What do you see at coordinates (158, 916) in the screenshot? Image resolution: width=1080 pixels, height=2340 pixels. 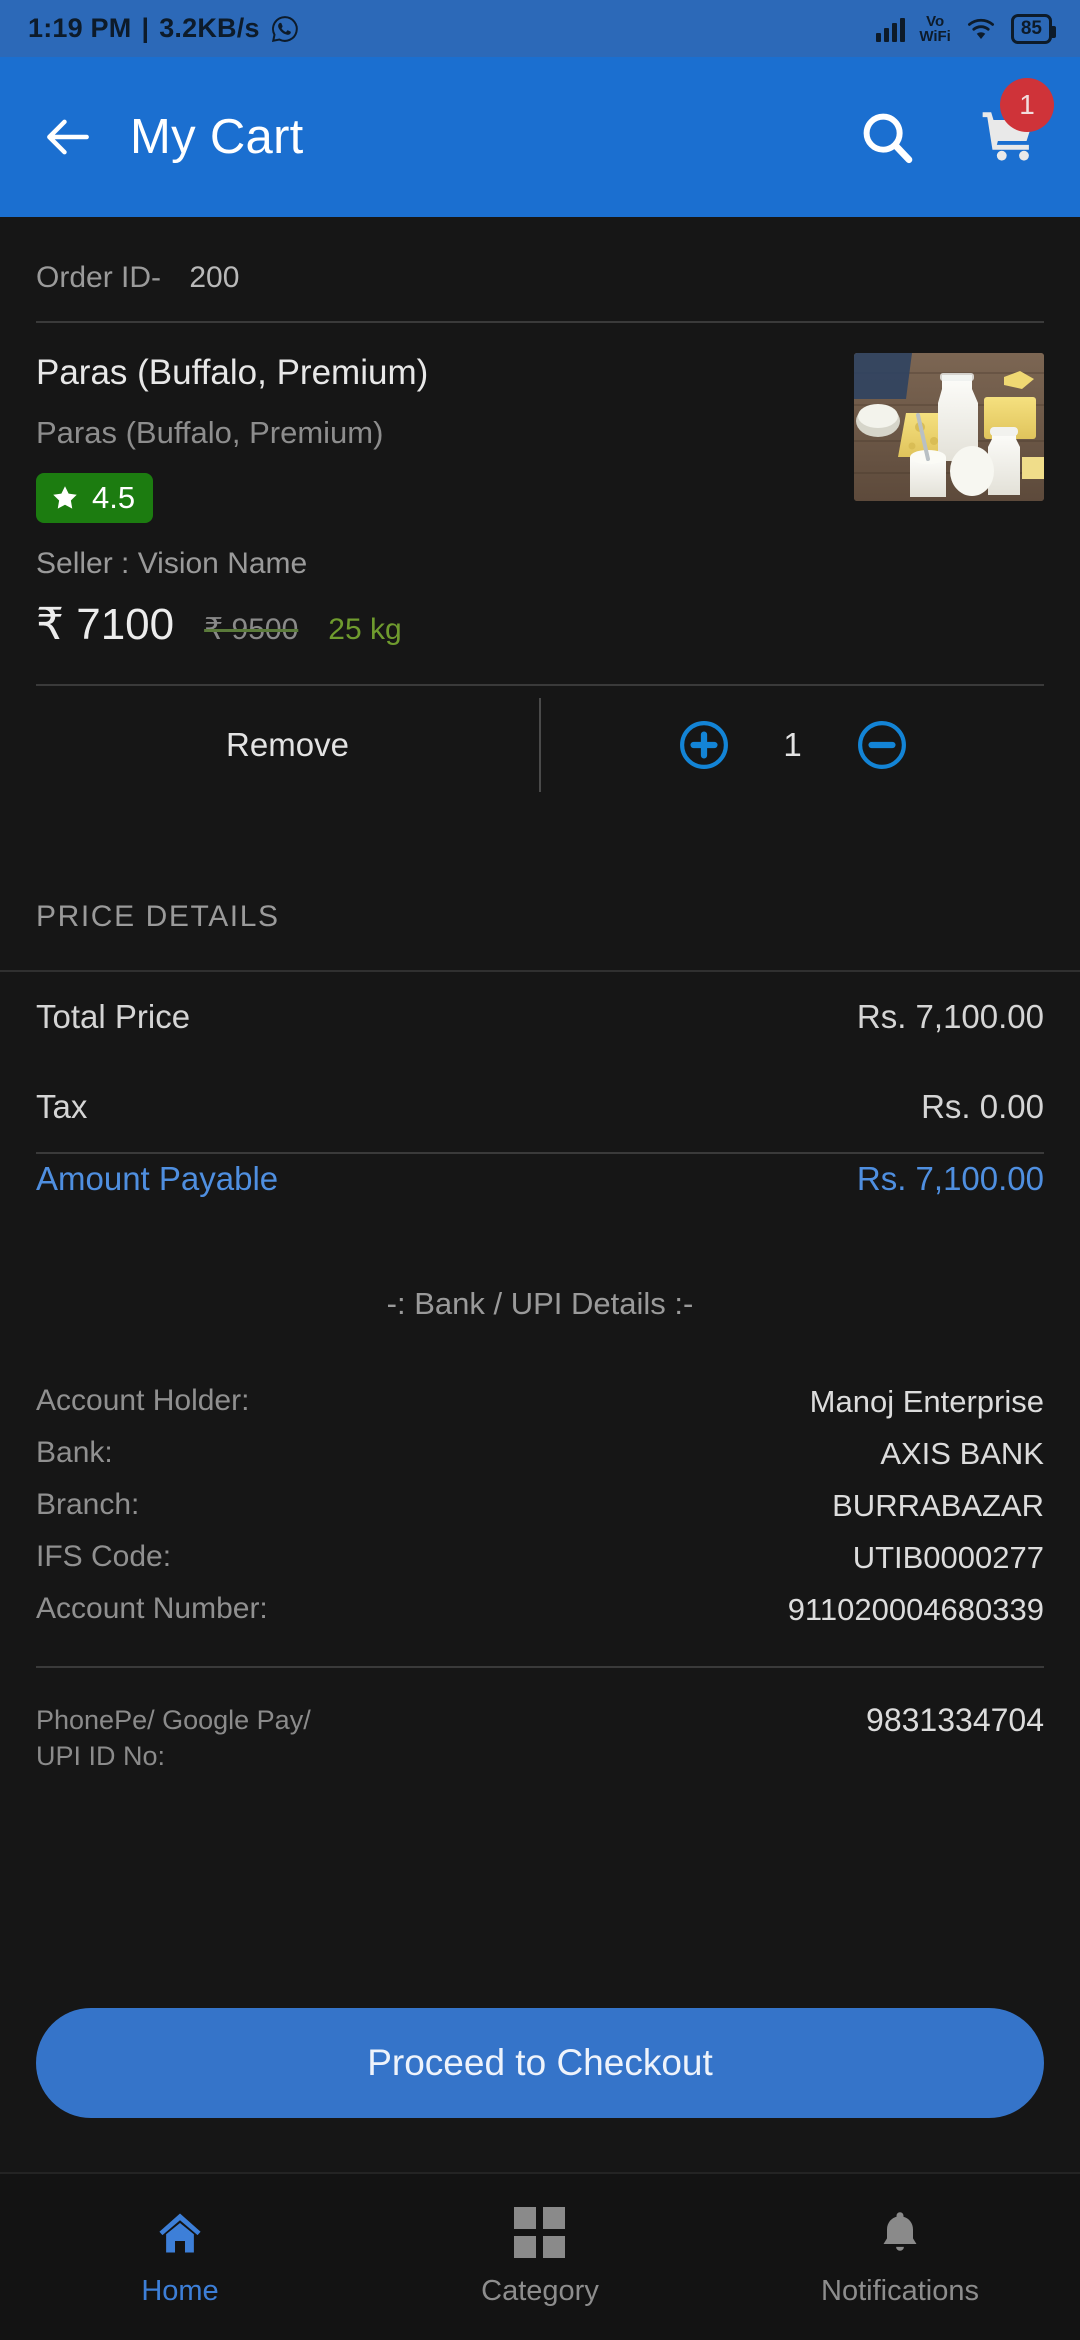 I see `price-details-heading: PRICE DETAILS` at bounding box center [158, 916].